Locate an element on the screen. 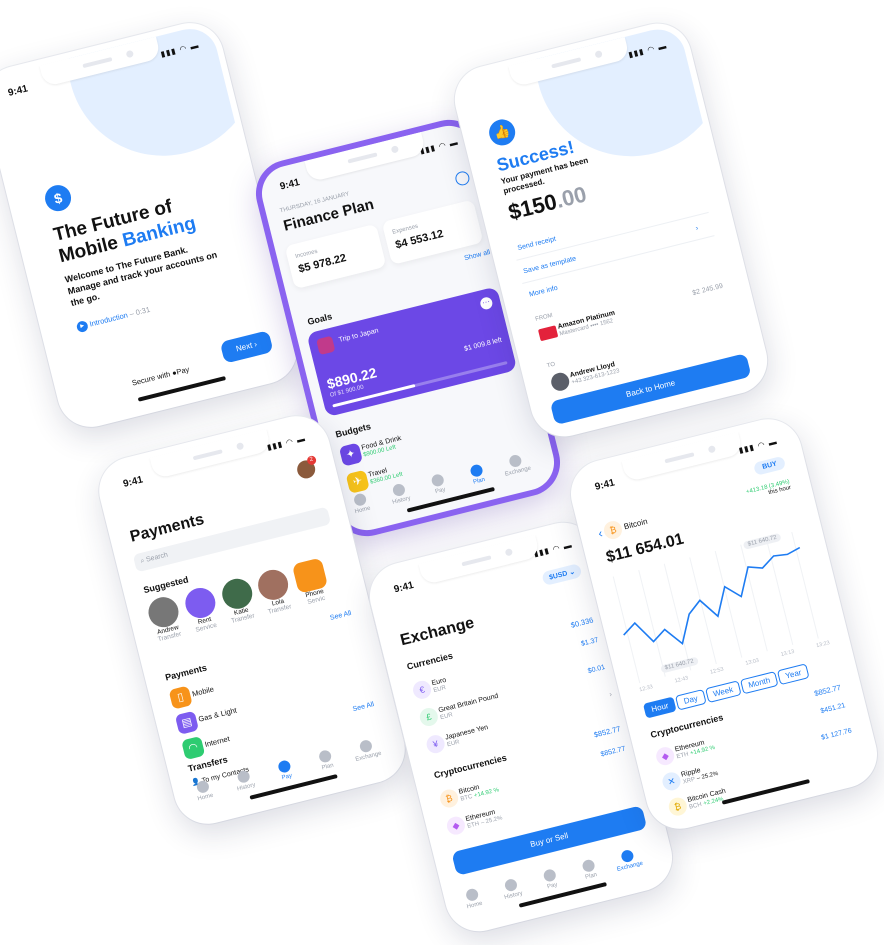 Image resolution: width=884 pixels, height=945 pixels. introduction-link: ▶ Introduction – 0:31 is located at coordinates (113, 319).